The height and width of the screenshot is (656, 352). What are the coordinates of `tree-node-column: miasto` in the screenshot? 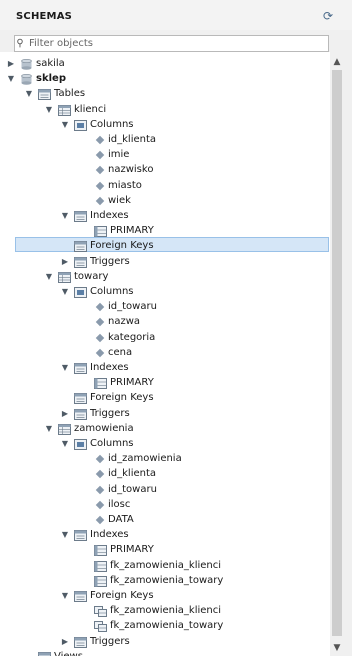 It's located at (165, 186).